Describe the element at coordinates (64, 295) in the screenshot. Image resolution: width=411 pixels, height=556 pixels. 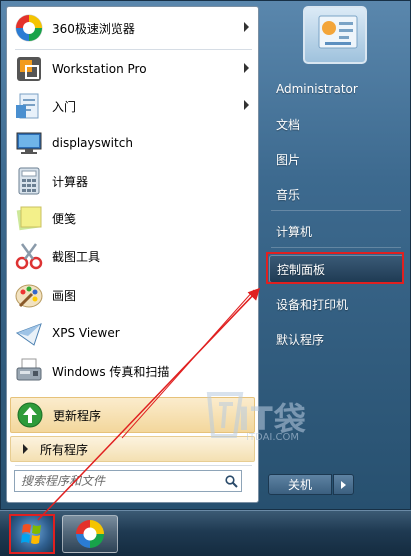
I see `program-label: 画图` at that location.